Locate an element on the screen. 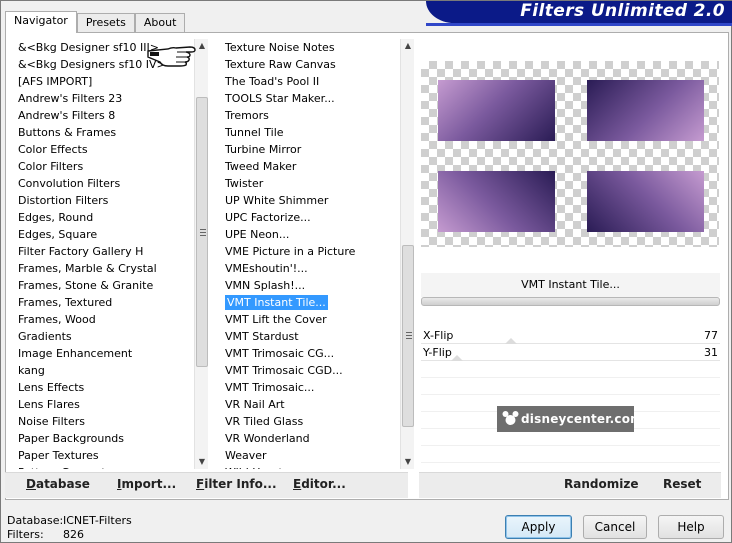 This screenshot has height=543, width=732. filter-item: Tremors is located at coordinates (310, 115).